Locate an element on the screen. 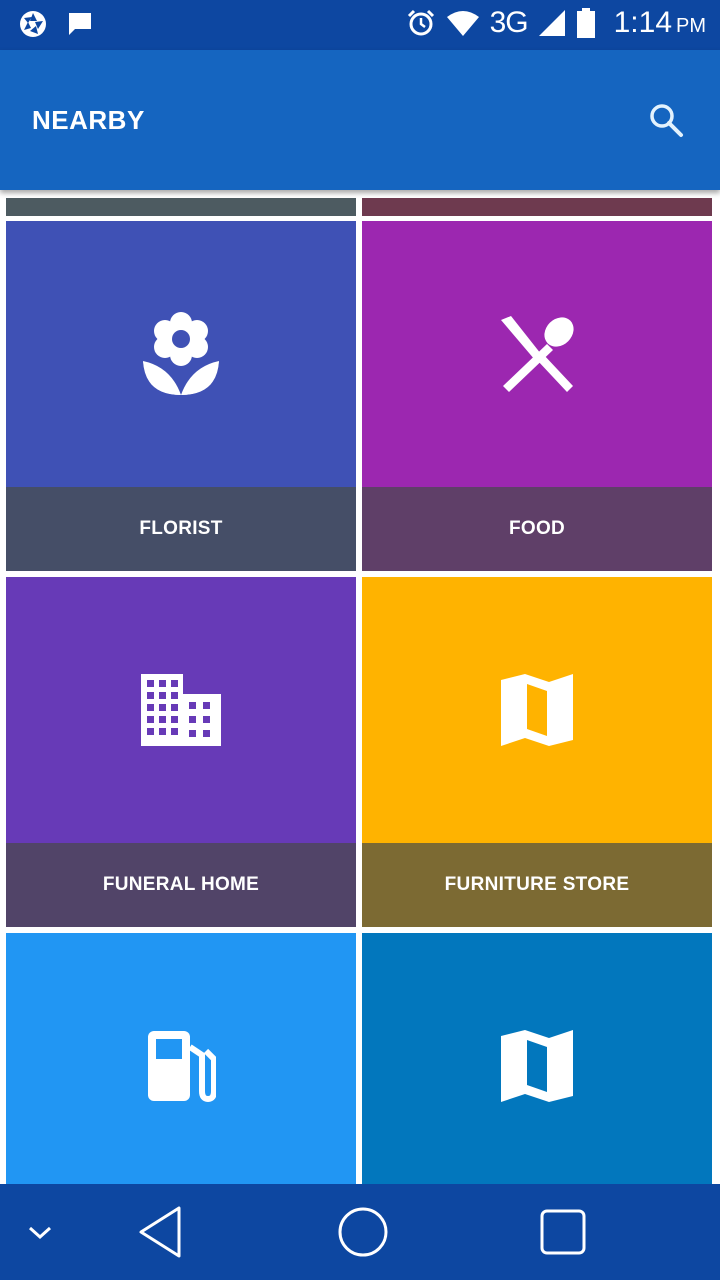 The height and width of the screenshot is (1280, 720). tile-map is located at coordinates (537, 1058).